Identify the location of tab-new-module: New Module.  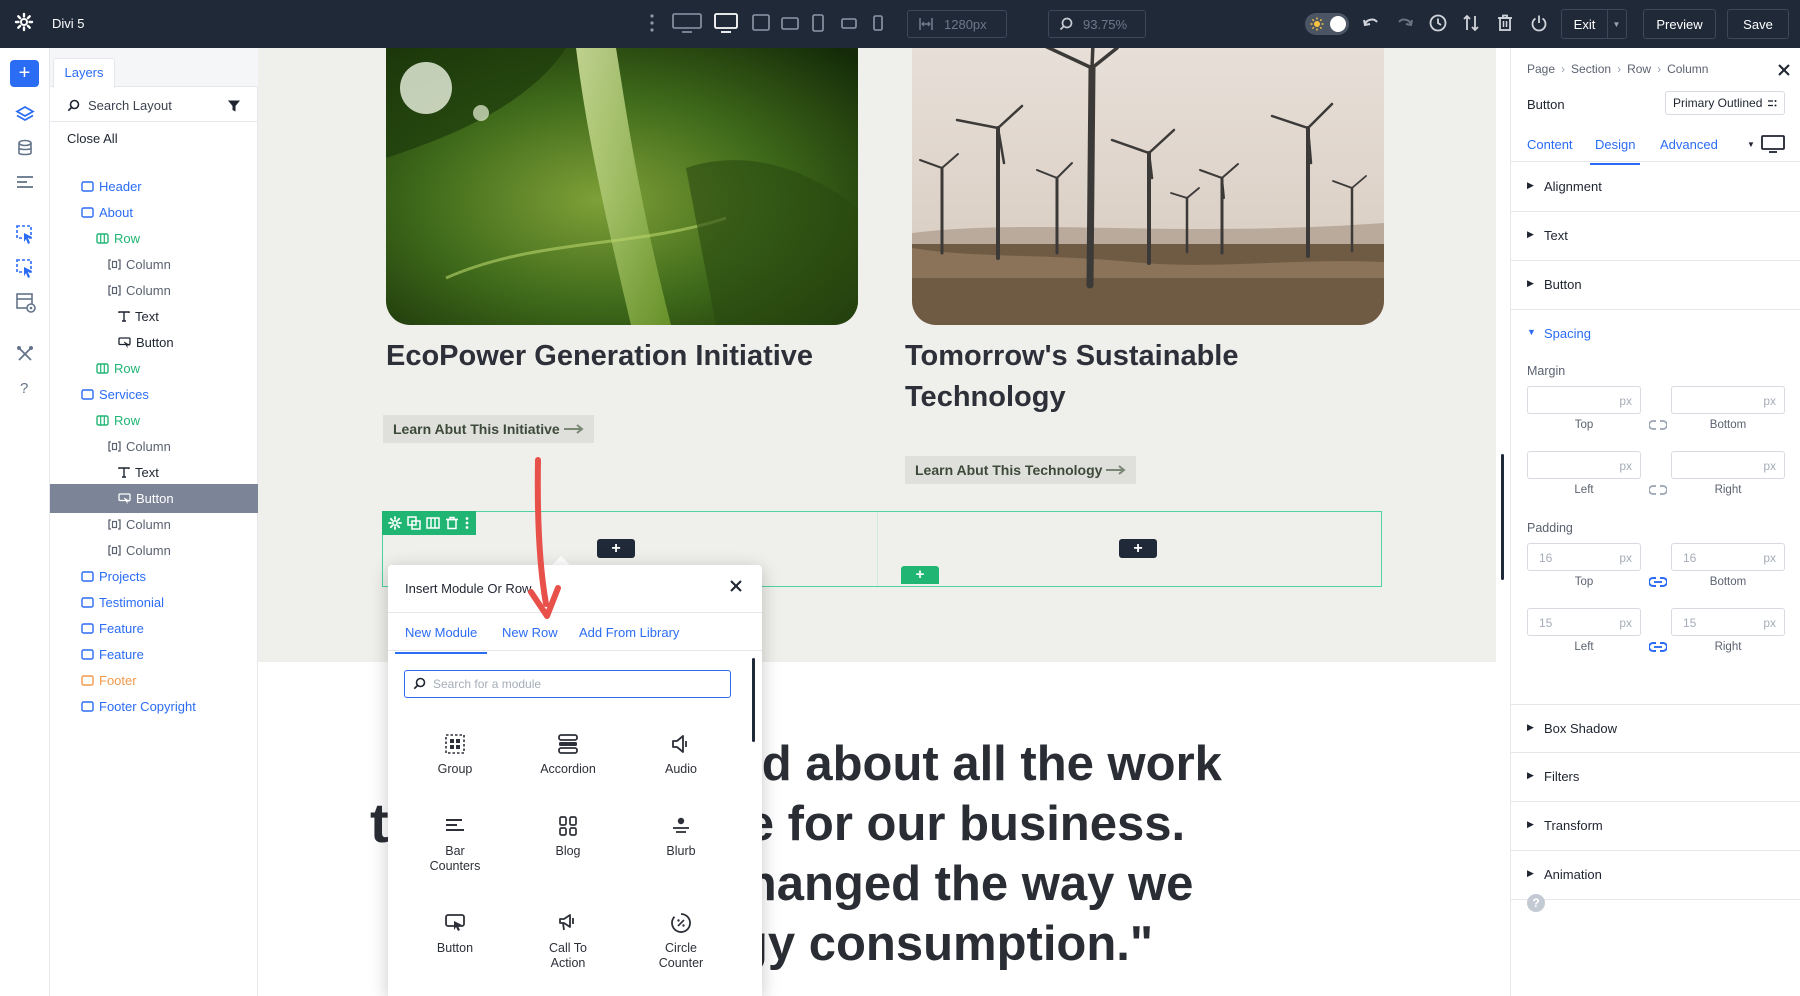
(441, 639).